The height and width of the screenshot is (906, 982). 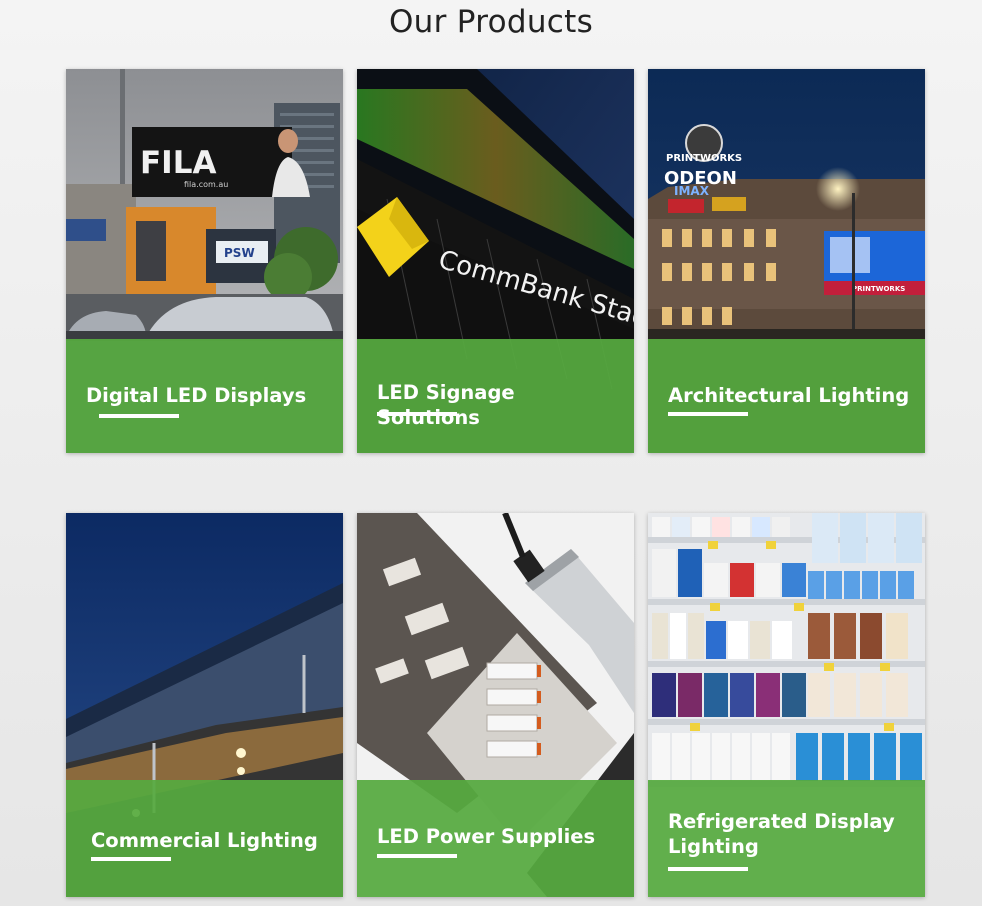 I want to click on product-card-title: LED Signage Solutions, so click(x=446, y=405).